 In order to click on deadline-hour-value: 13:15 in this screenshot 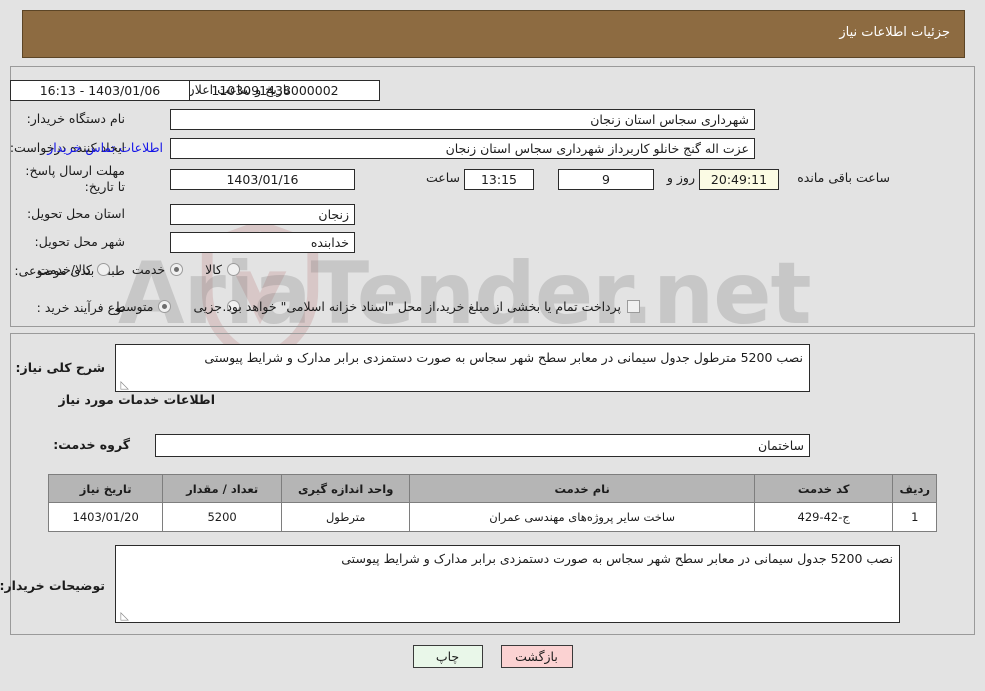, I will do `click(499, 179)`.